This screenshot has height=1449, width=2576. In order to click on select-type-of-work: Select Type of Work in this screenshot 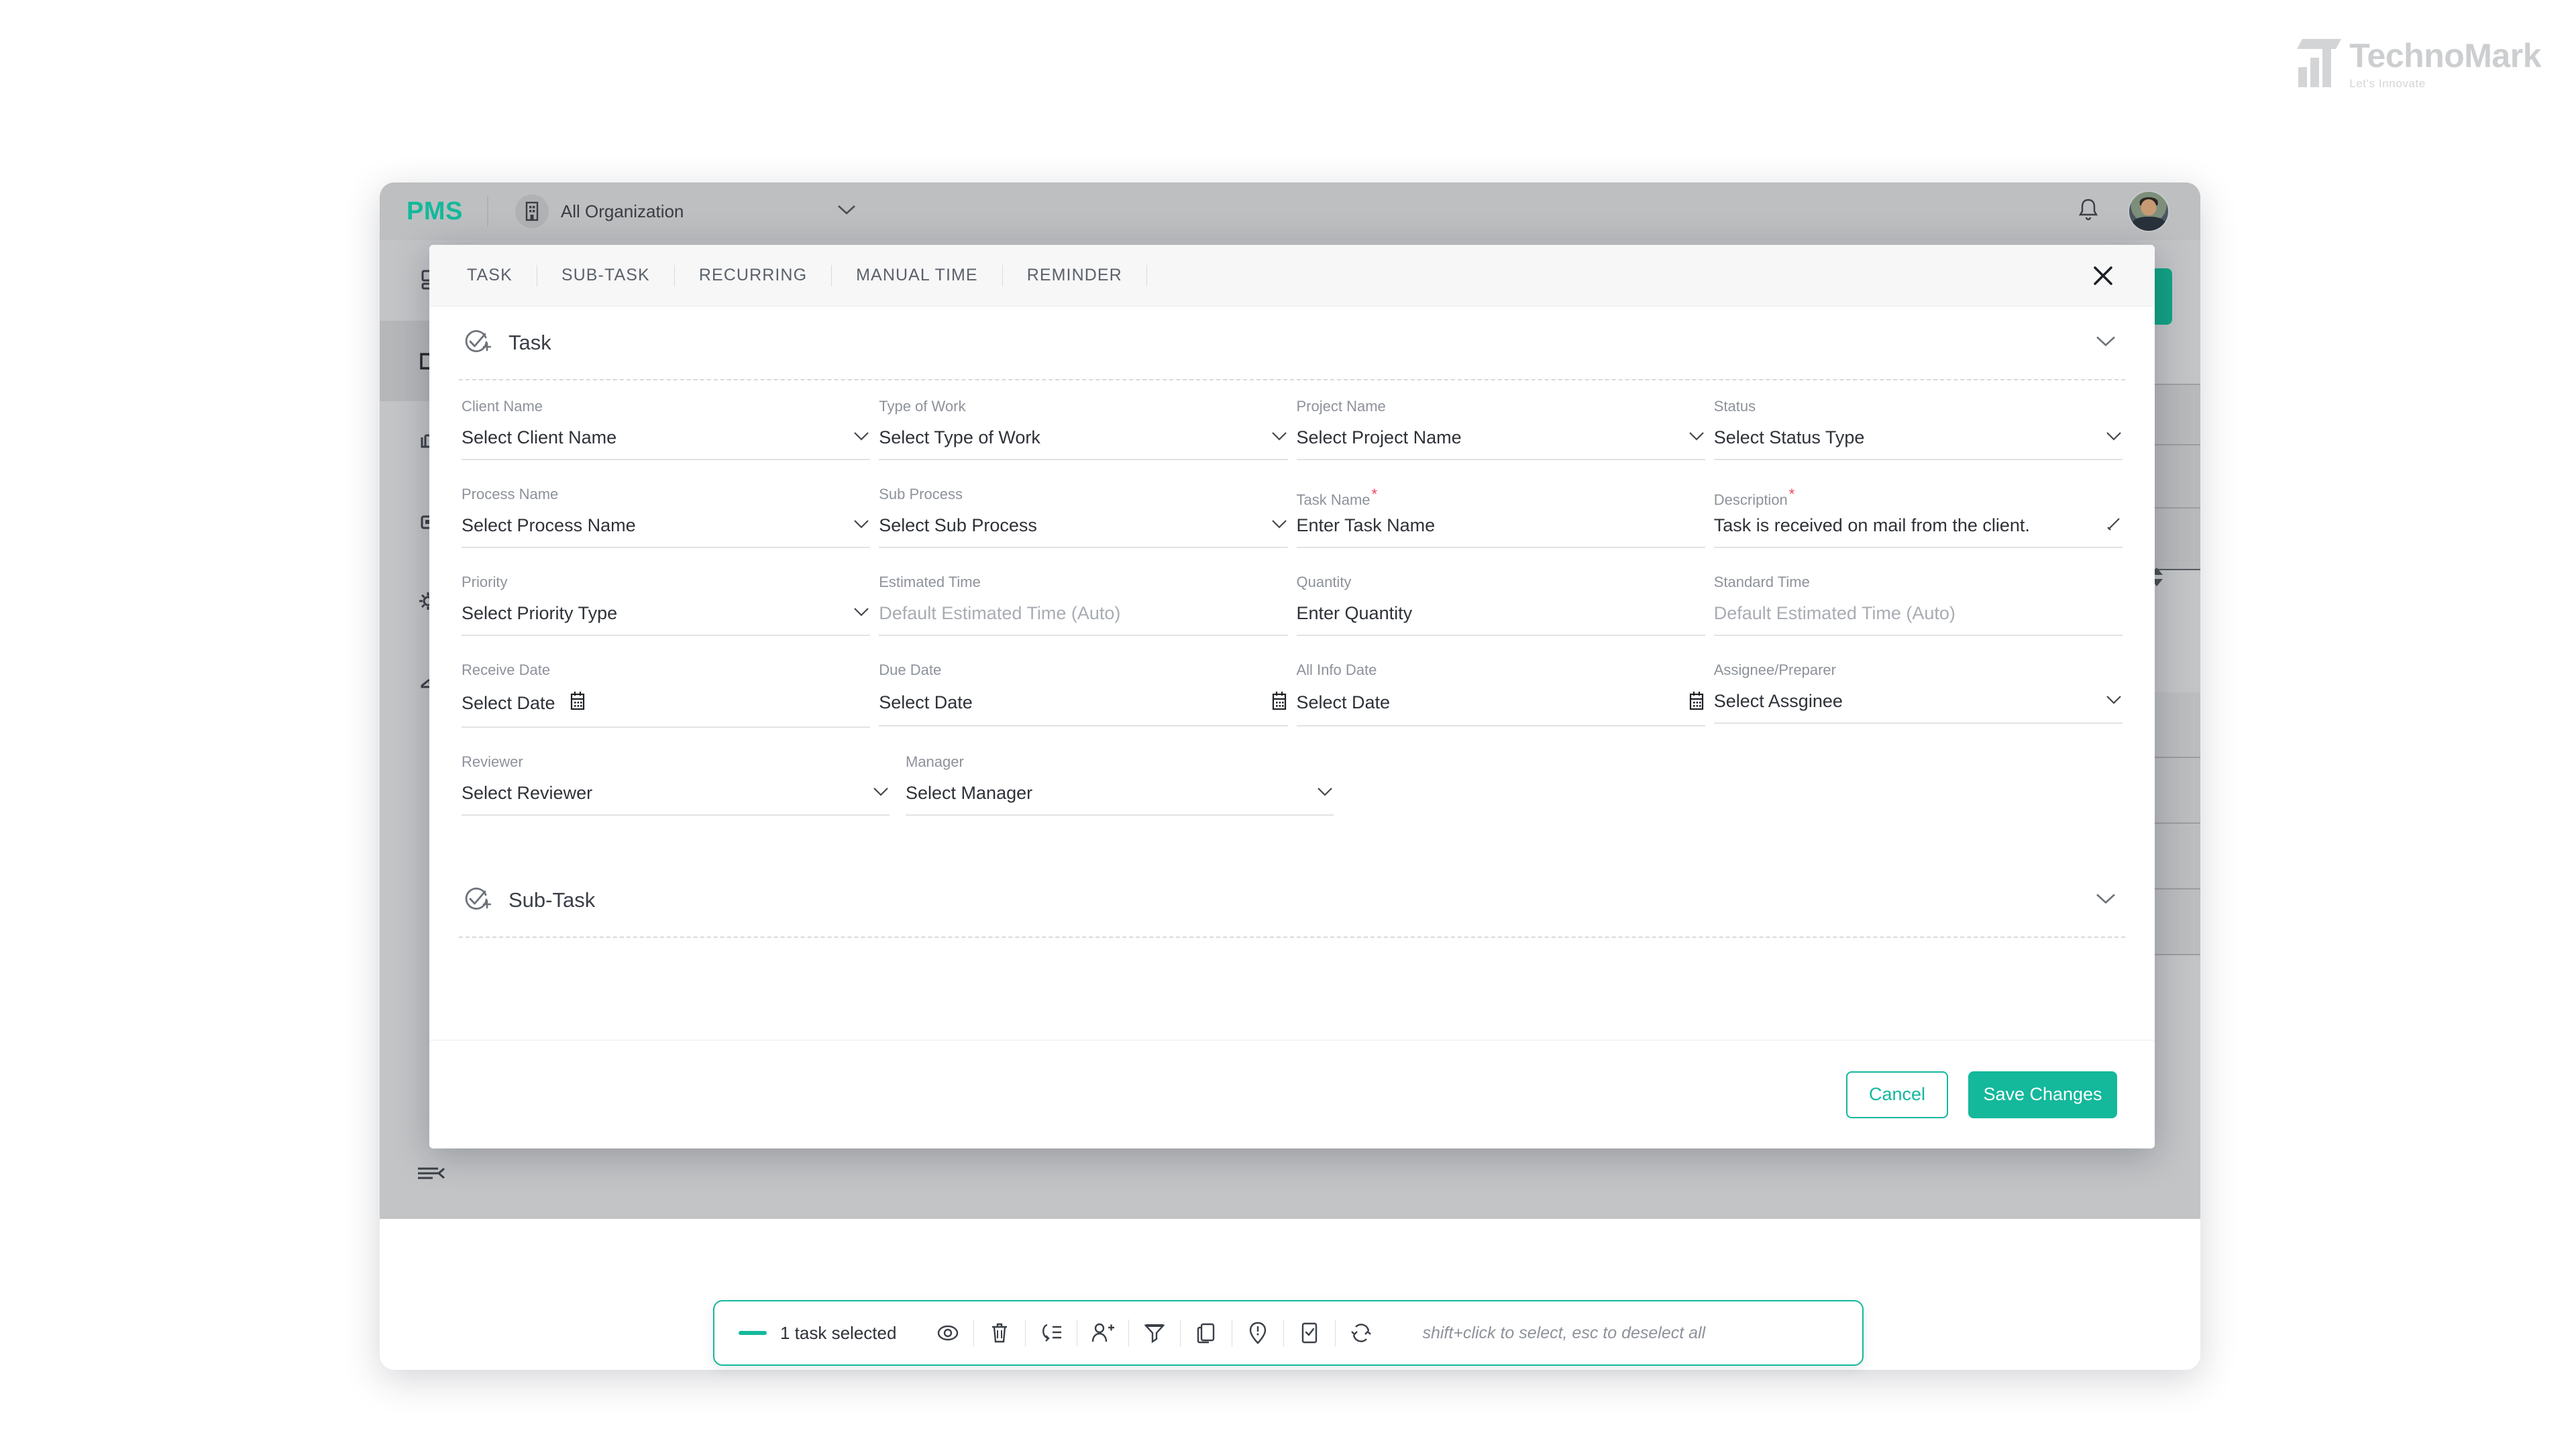, I will do `click(1083, 443)`.